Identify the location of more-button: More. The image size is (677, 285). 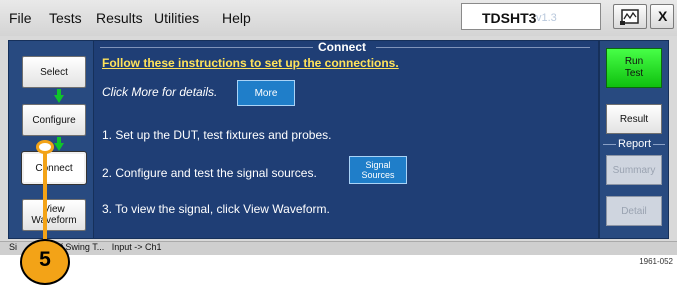
(266, 93).